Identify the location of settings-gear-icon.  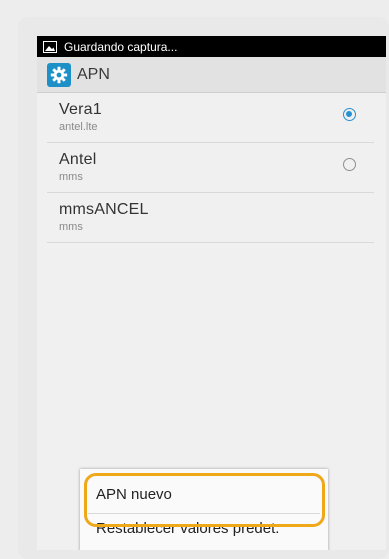
(59, 74).